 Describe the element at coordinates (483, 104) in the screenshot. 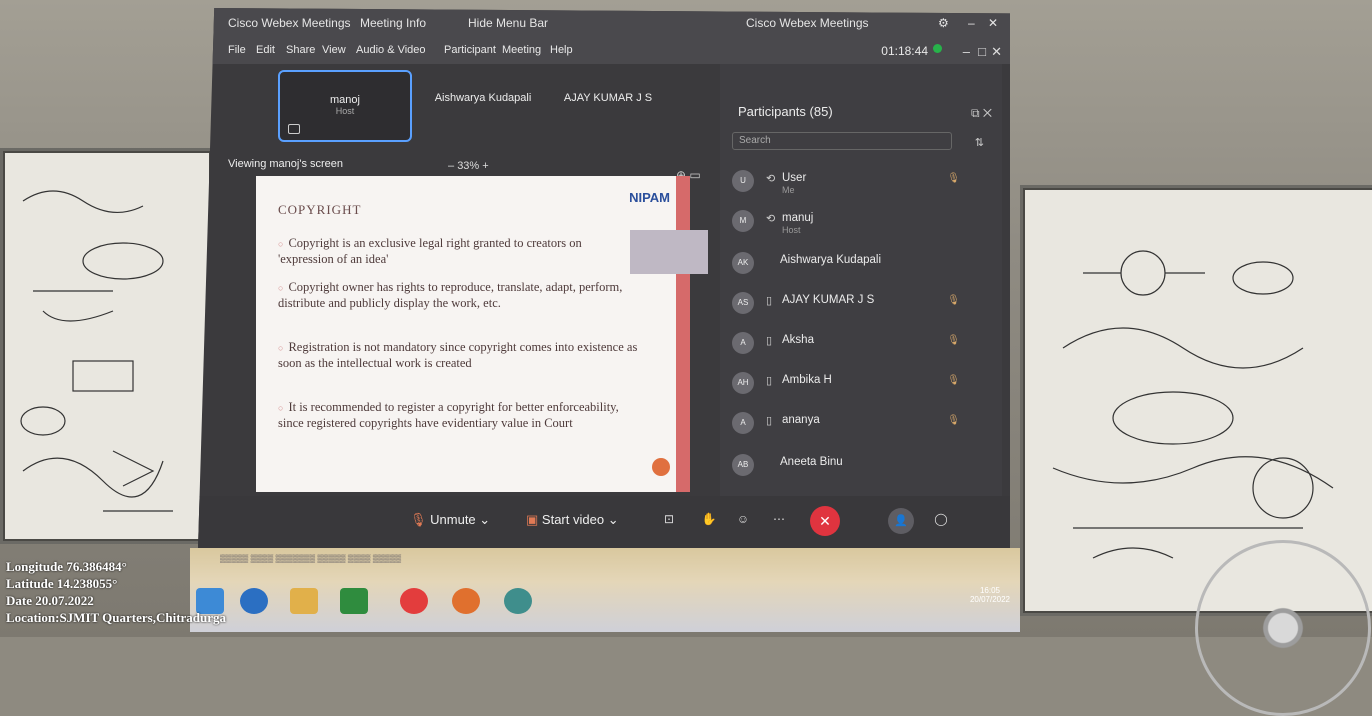

I see `thumbnail-aishwarya: Aishwarya Kudapali` at that location.